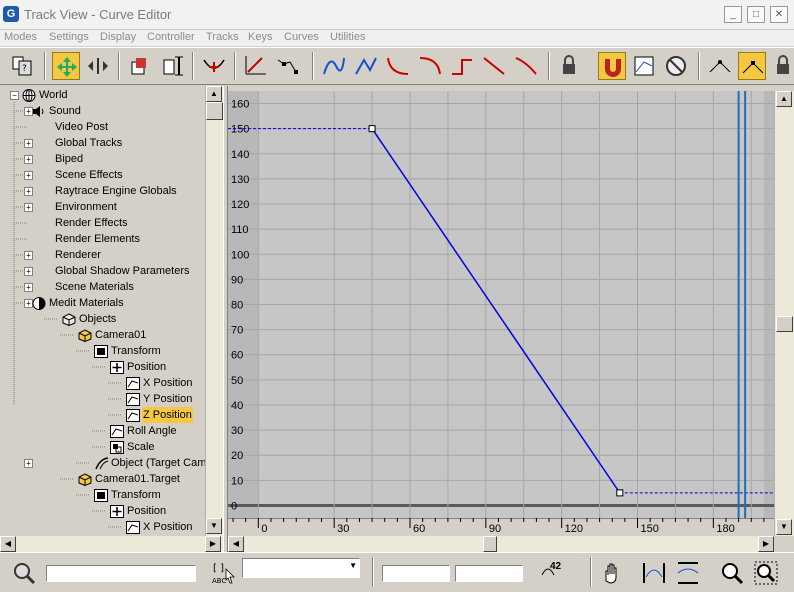  What do you see at coordinates (53, 95) in the screenshot?
I see `tree-item-label: World` at bounding box center [53, 95].